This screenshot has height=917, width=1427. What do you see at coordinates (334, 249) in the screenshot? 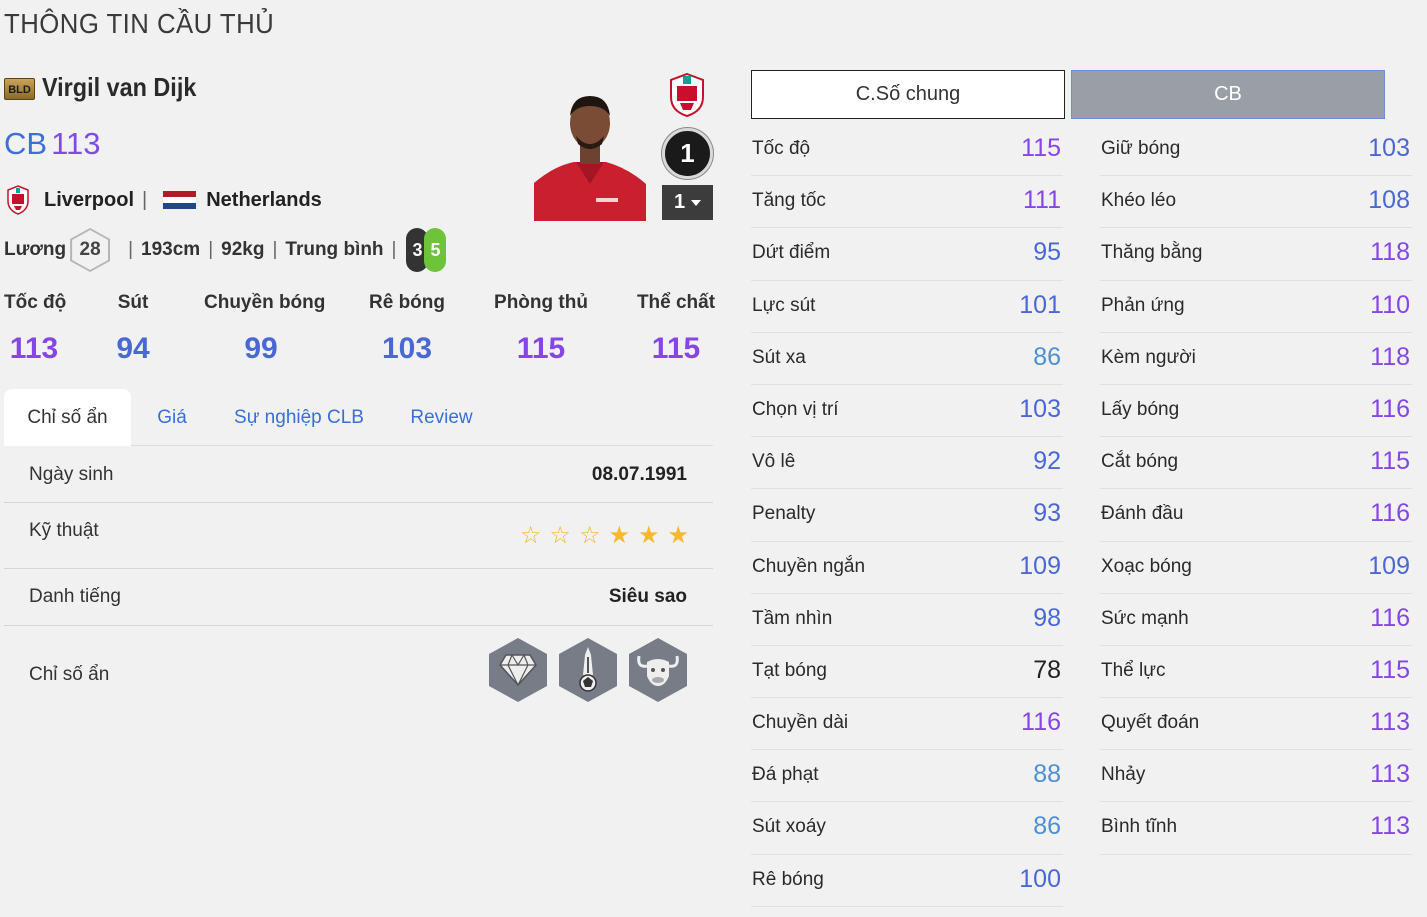
I see `body-type: Trung bình` at bounding box center [334, 249].